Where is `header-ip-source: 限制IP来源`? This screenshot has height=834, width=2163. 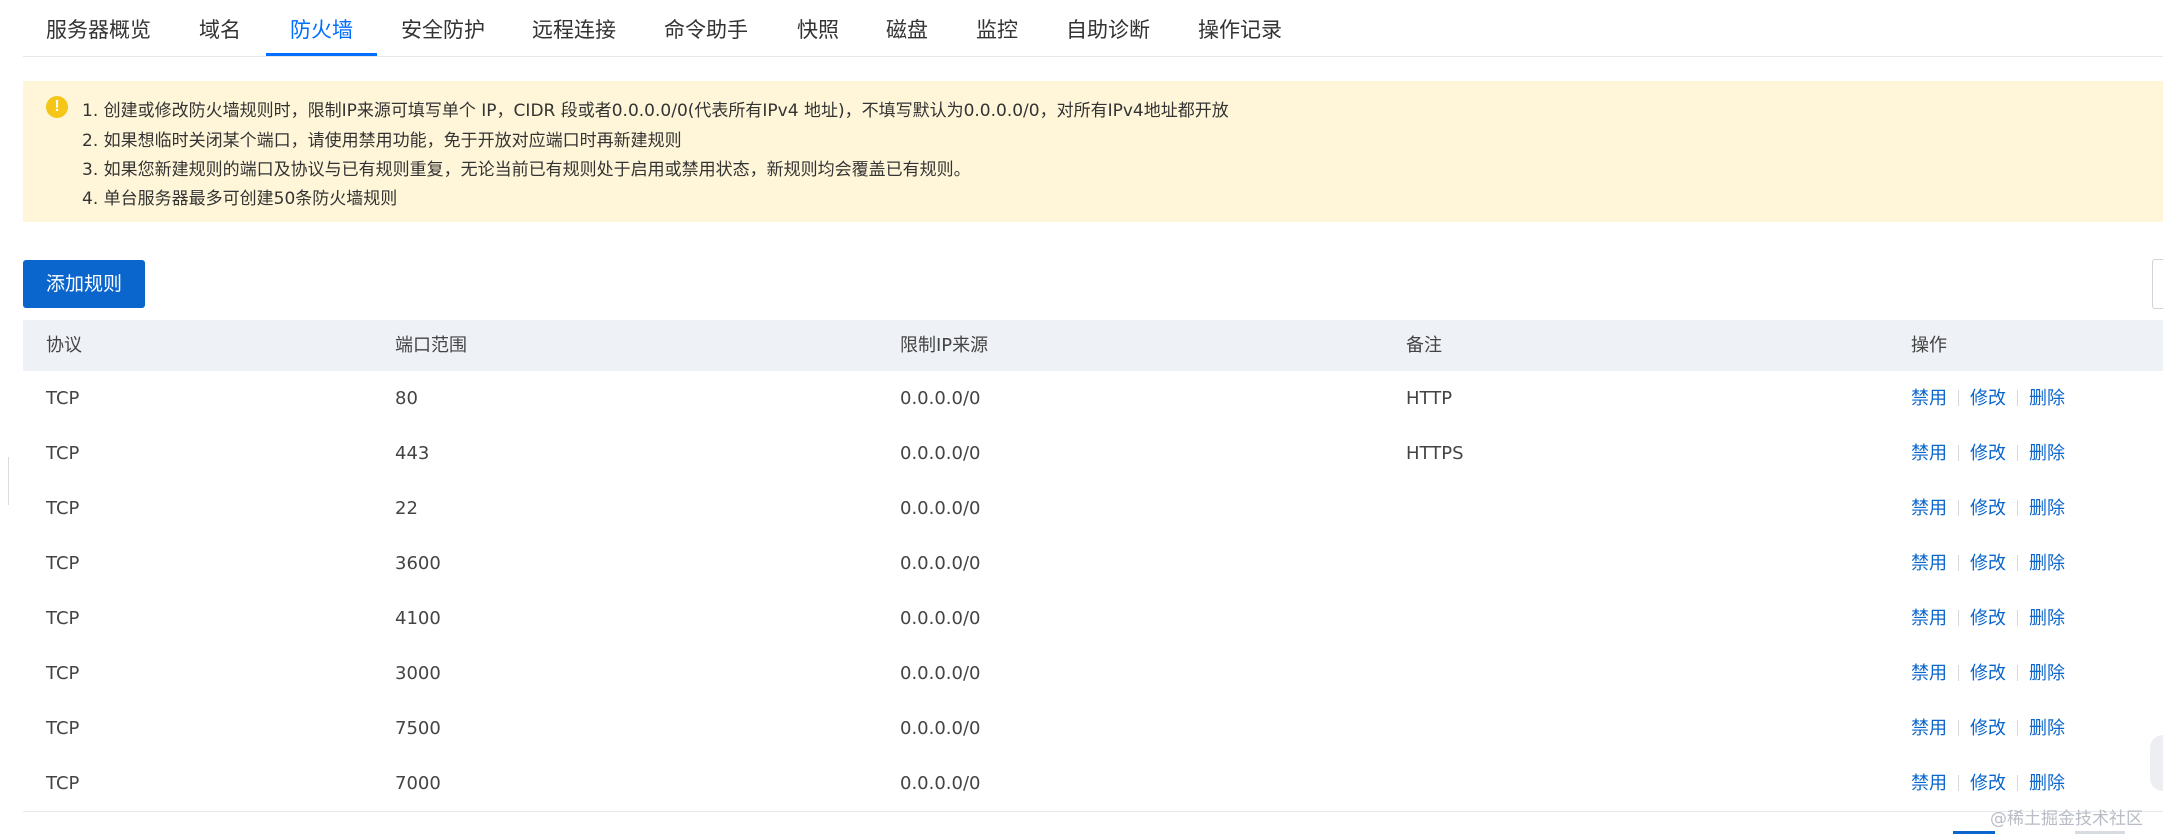 header-ip-source: 限制IP来源 is located at coordinates (944, 345).